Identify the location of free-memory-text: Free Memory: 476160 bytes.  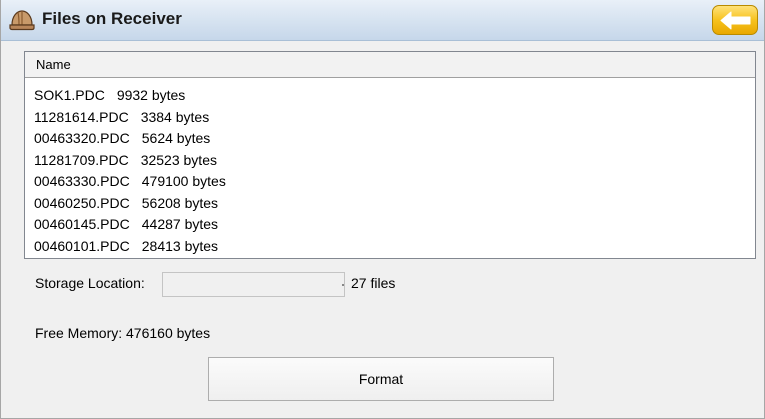
(123, 333).